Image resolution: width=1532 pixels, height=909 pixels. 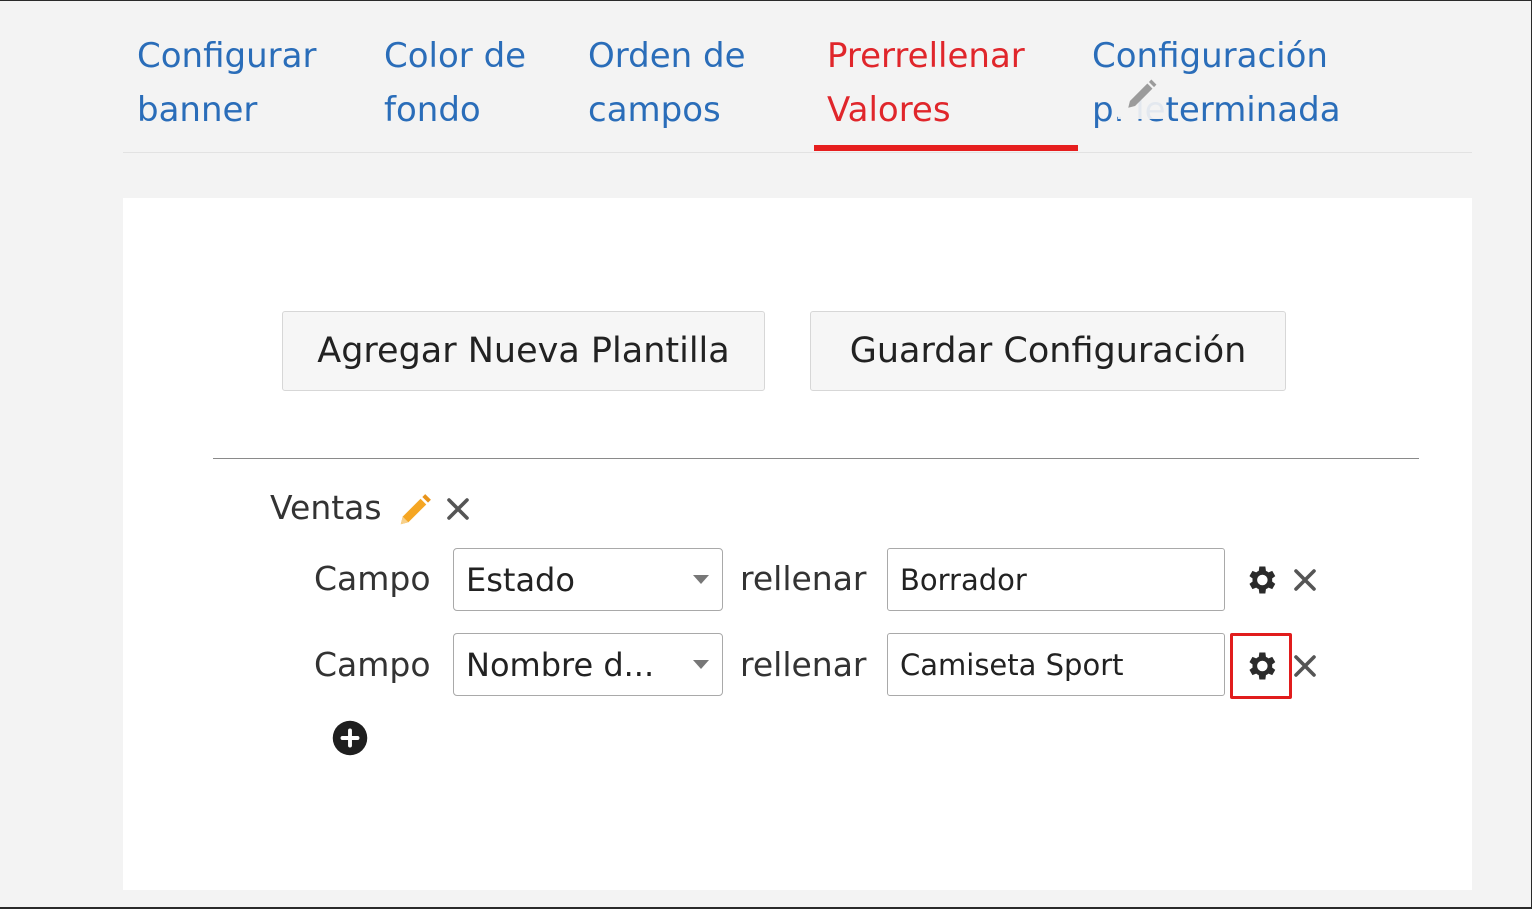 I want to click on field-select-value: Estado, so click(x=520, y=579).